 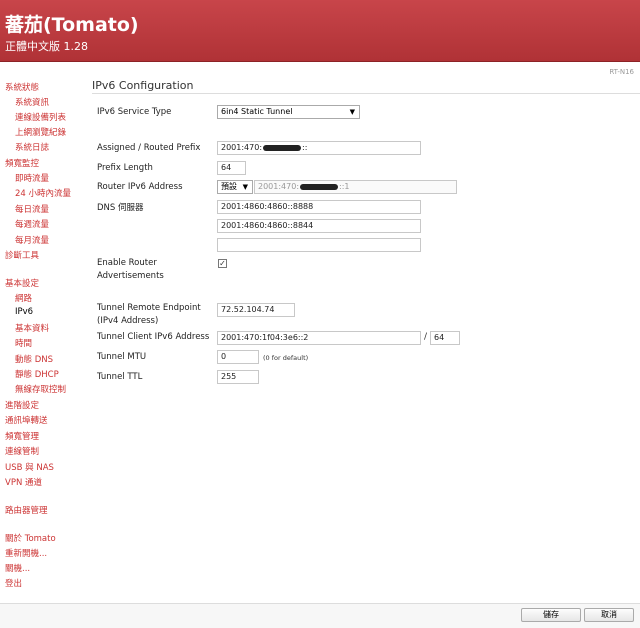 What do you see at coordinates (32, 102) in the screenshot?
I see `nav-system-info: 系統資訊` at bounding box center [32, 102].